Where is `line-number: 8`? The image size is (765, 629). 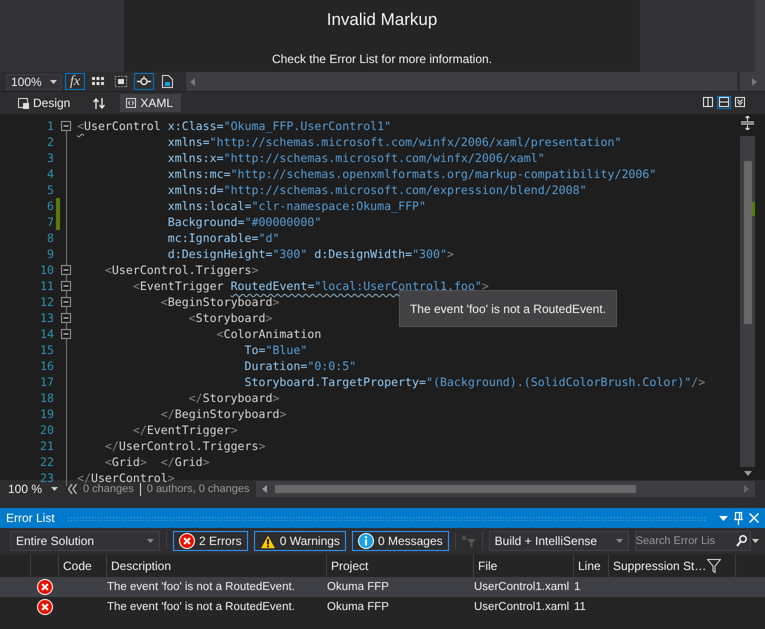
line-number: 8 is located at coordinates (50, 238).